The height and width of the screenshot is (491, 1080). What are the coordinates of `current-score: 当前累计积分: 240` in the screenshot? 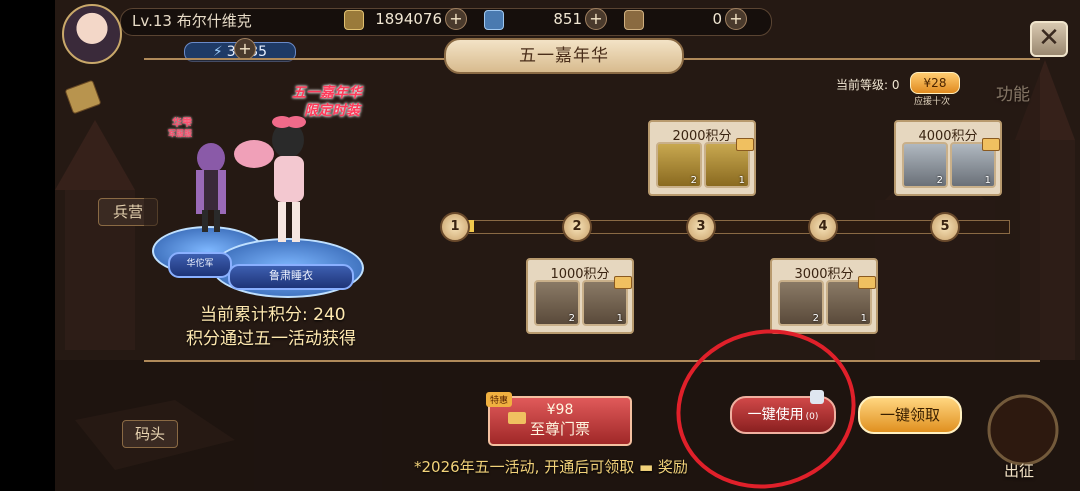 It's located at (273, 315).